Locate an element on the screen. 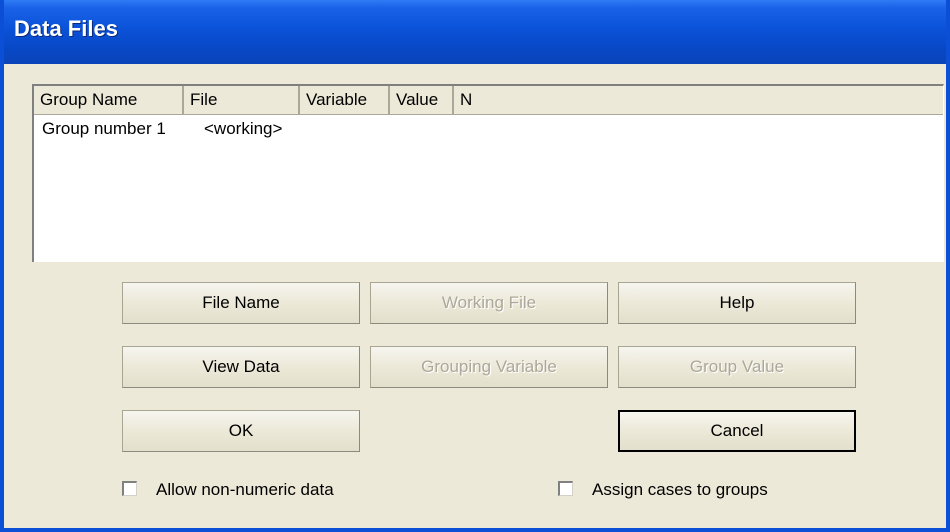 The width and height of the screenshot is (950, 532). cell-group-name: Group number 1 is located at coordinates (104, 128).